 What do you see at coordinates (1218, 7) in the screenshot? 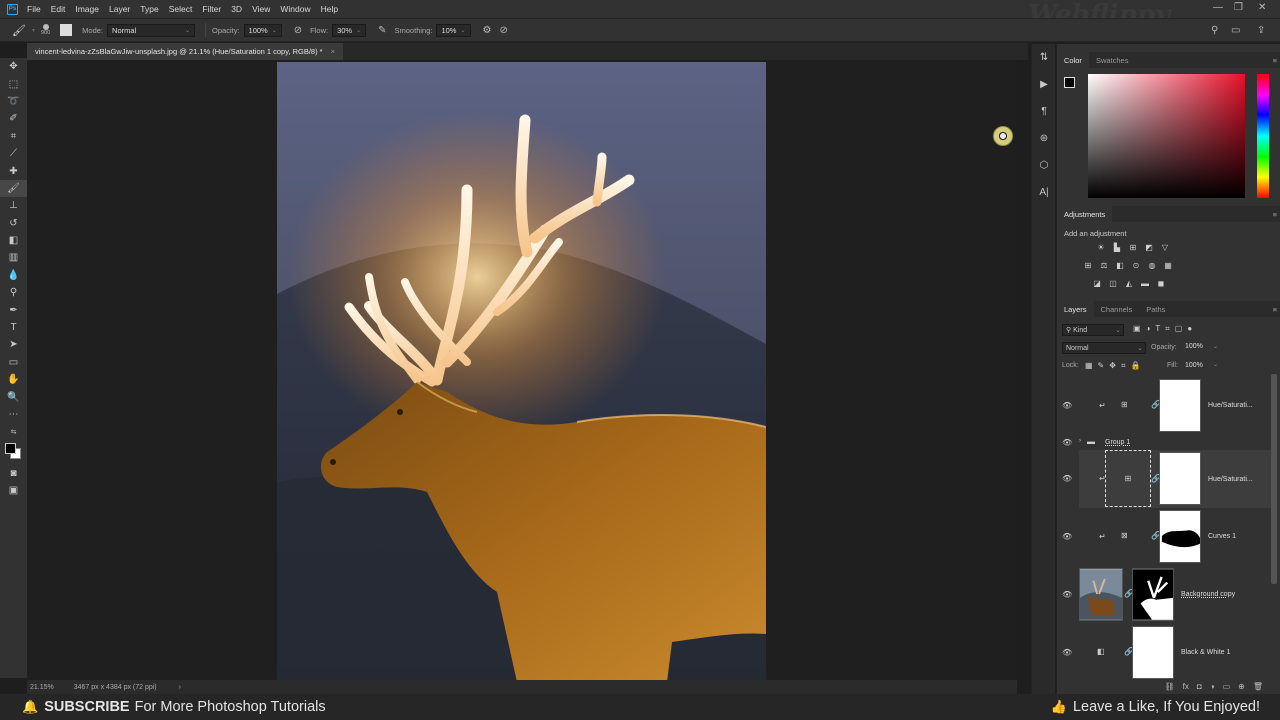
I see `minimize-icon: —` at bounding box center [1218, 7].